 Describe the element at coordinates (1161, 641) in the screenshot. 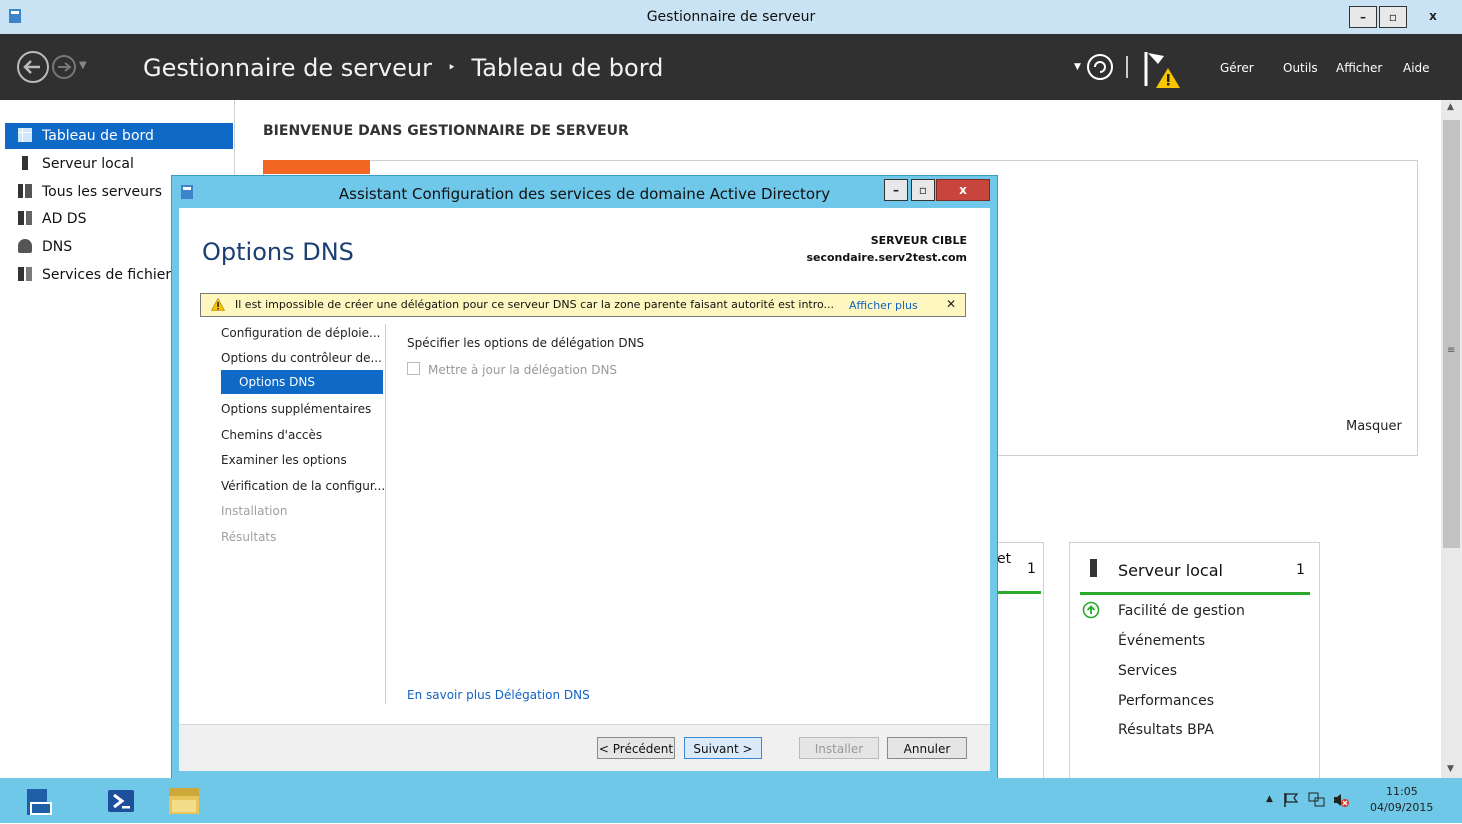

I see `tile-row-events: Événements` at that location.